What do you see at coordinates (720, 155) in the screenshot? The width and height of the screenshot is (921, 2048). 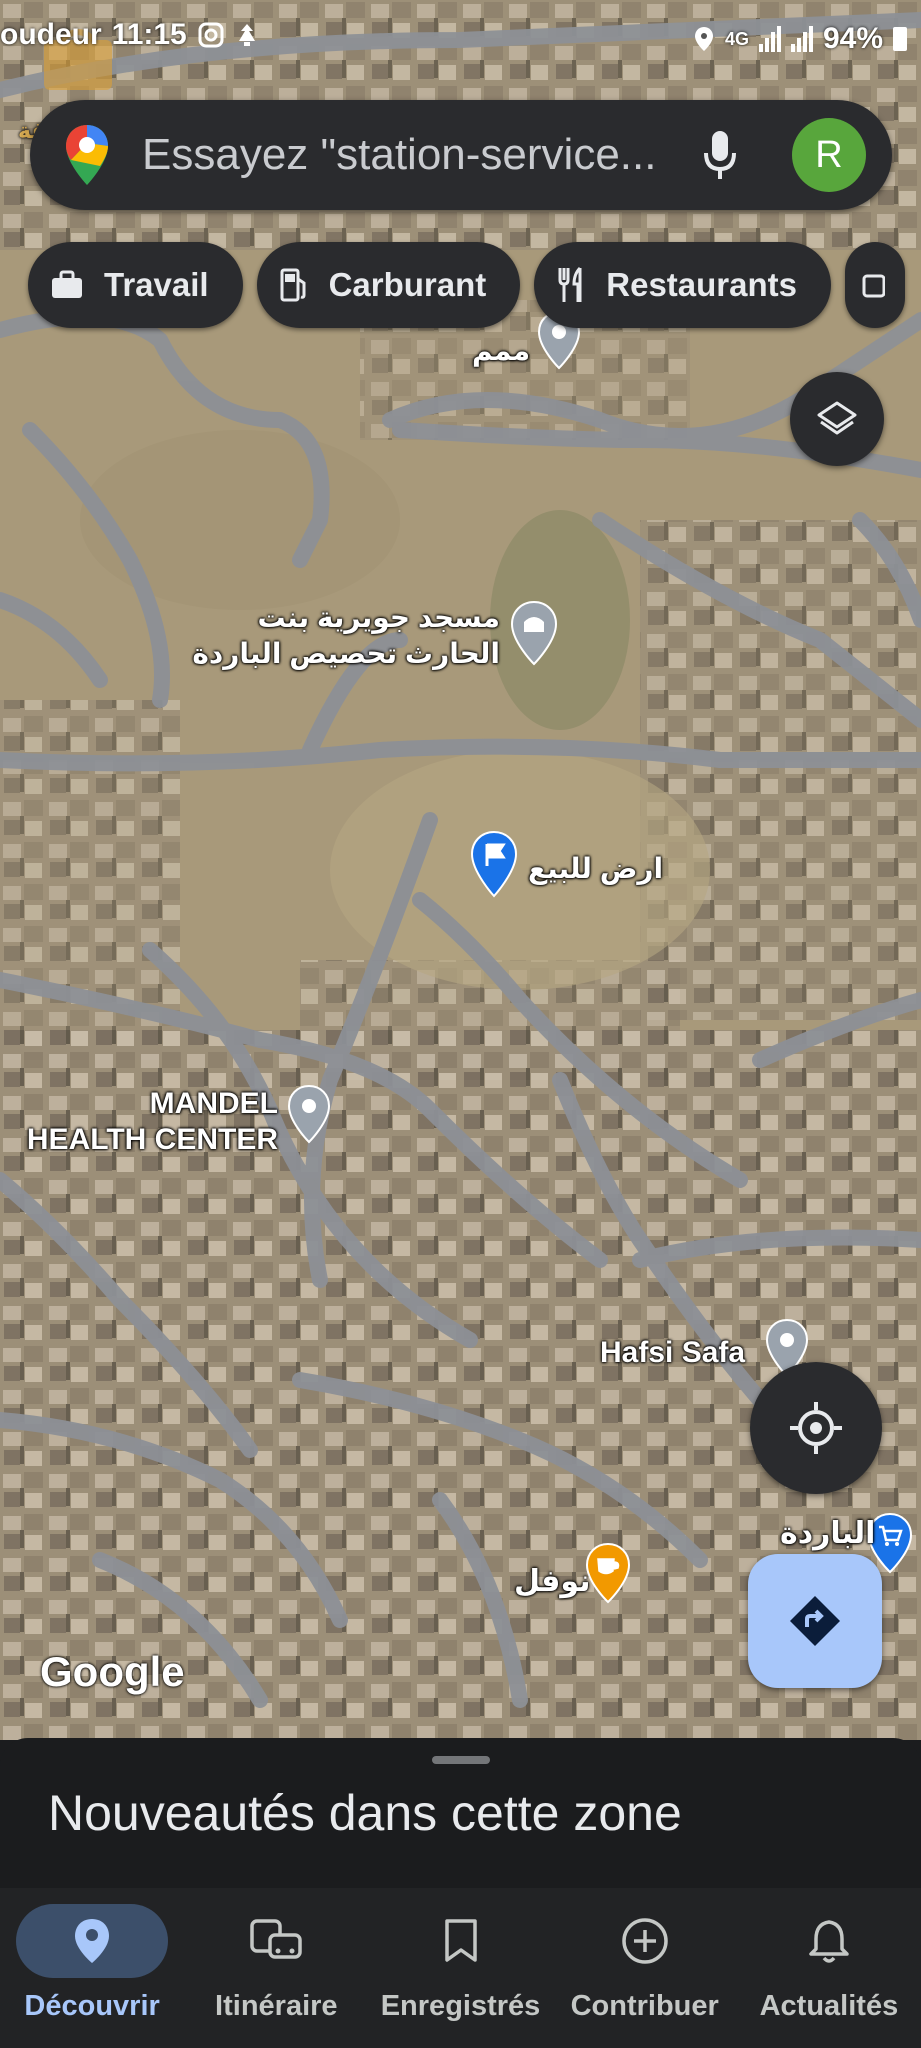 I see `microphone-icon` at bounding box center [720, 155].